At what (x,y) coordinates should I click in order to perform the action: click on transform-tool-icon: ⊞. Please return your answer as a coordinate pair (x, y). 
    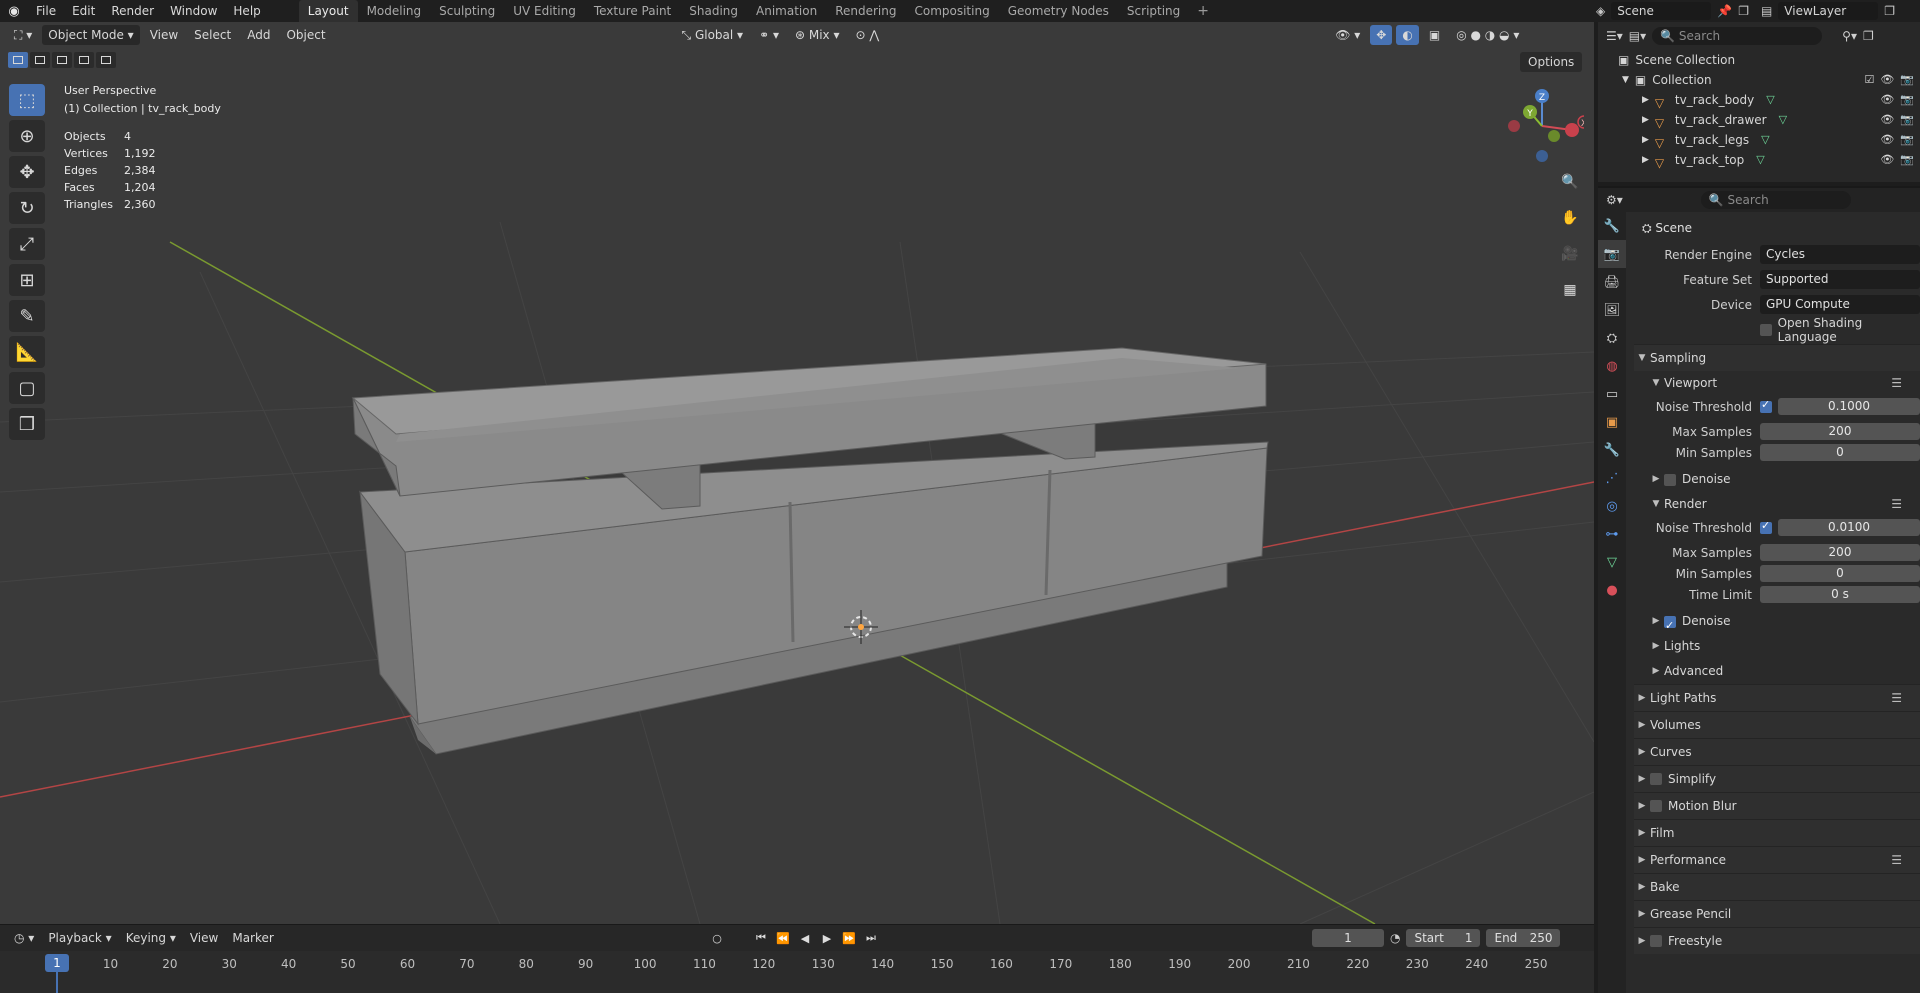
    Looking at the image, I should click on (27, 280).